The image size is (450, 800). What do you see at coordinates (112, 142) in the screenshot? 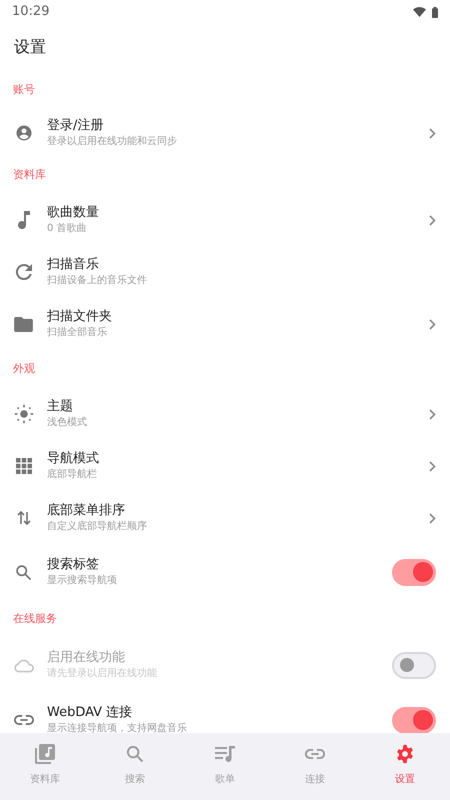
I see `row-subtitle: 登录以启用在线功能和云同步` at bounding box center [112, 142].